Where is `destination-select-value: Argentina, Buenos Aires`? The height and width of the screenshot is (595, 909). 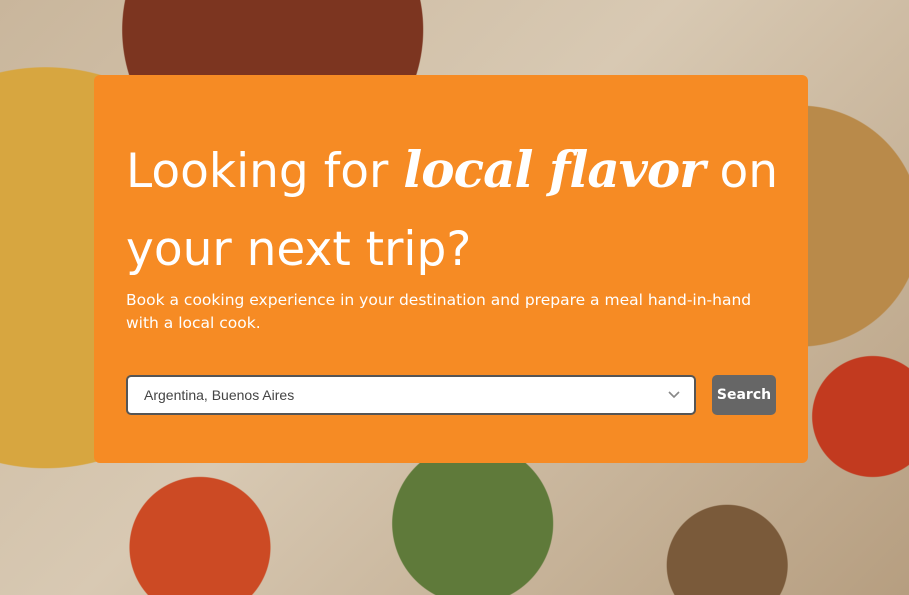
destination-select-value: Argentina, Buenos Aires is located at coordinates (219, 395).